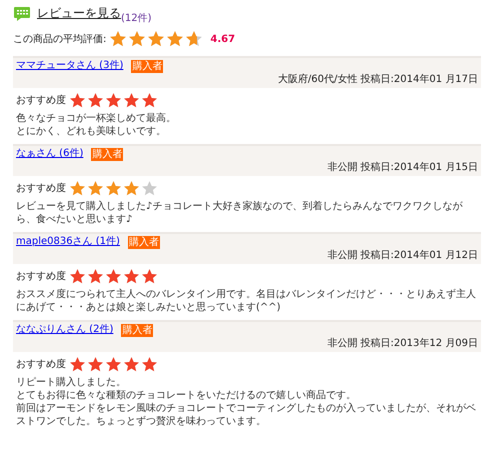 This screenshot has height=470, width=500. I want to click on review-meta: 非公開 投稿日:2014年01 月15日, so click(402, 168).